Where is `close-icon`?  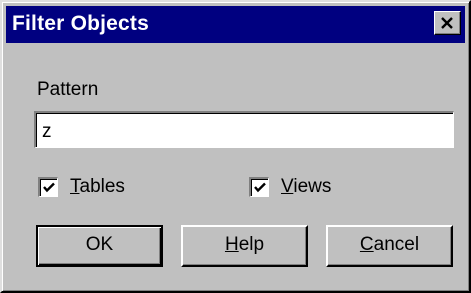 close-icon is located at coordinates (447, 23).